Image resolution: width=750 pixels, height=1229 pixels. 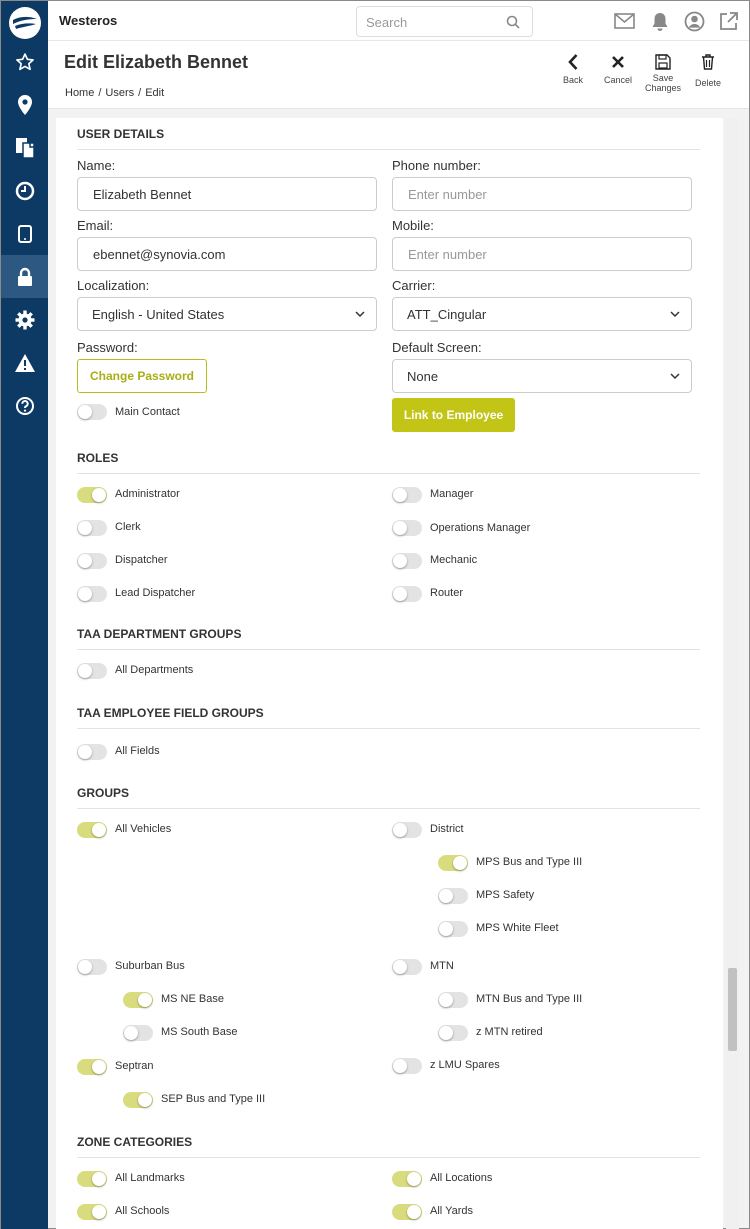 What do you see at coordinates (92, 830) in the screenshot?
I see `group-toggle-all-vehicles` at bounding box center [92, 830].